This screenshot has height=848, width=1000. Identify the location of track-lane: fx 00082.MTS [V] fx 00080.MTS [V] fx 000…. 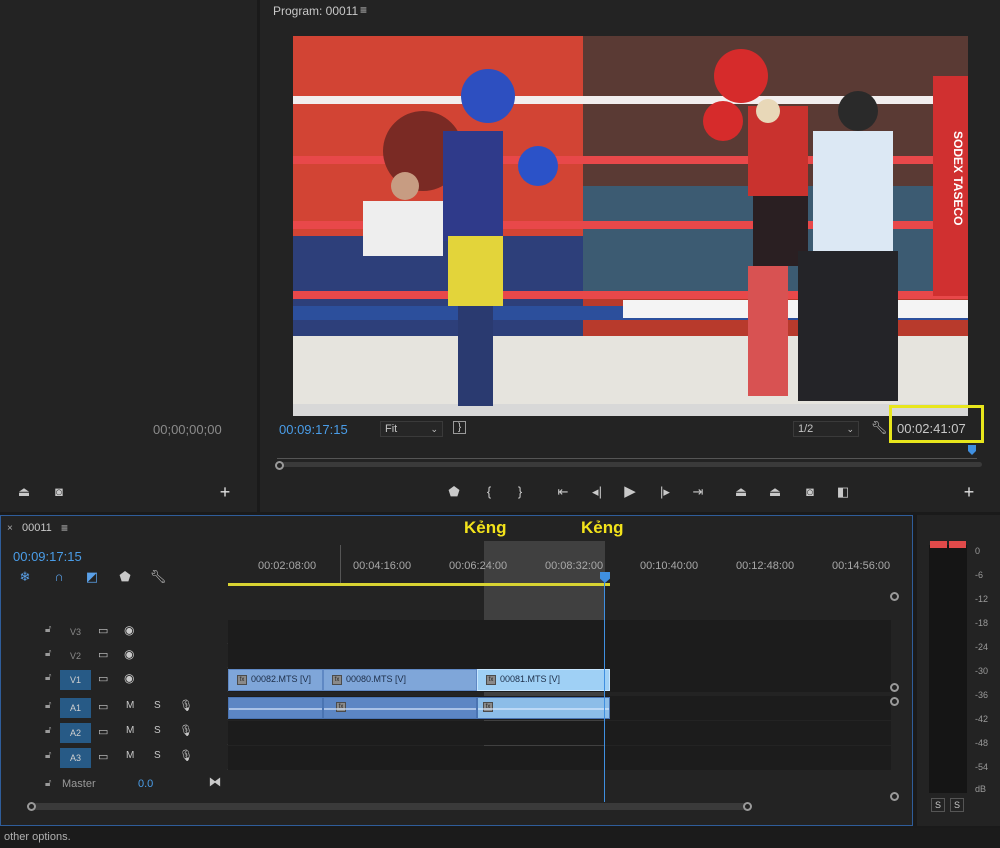
(559, 680).